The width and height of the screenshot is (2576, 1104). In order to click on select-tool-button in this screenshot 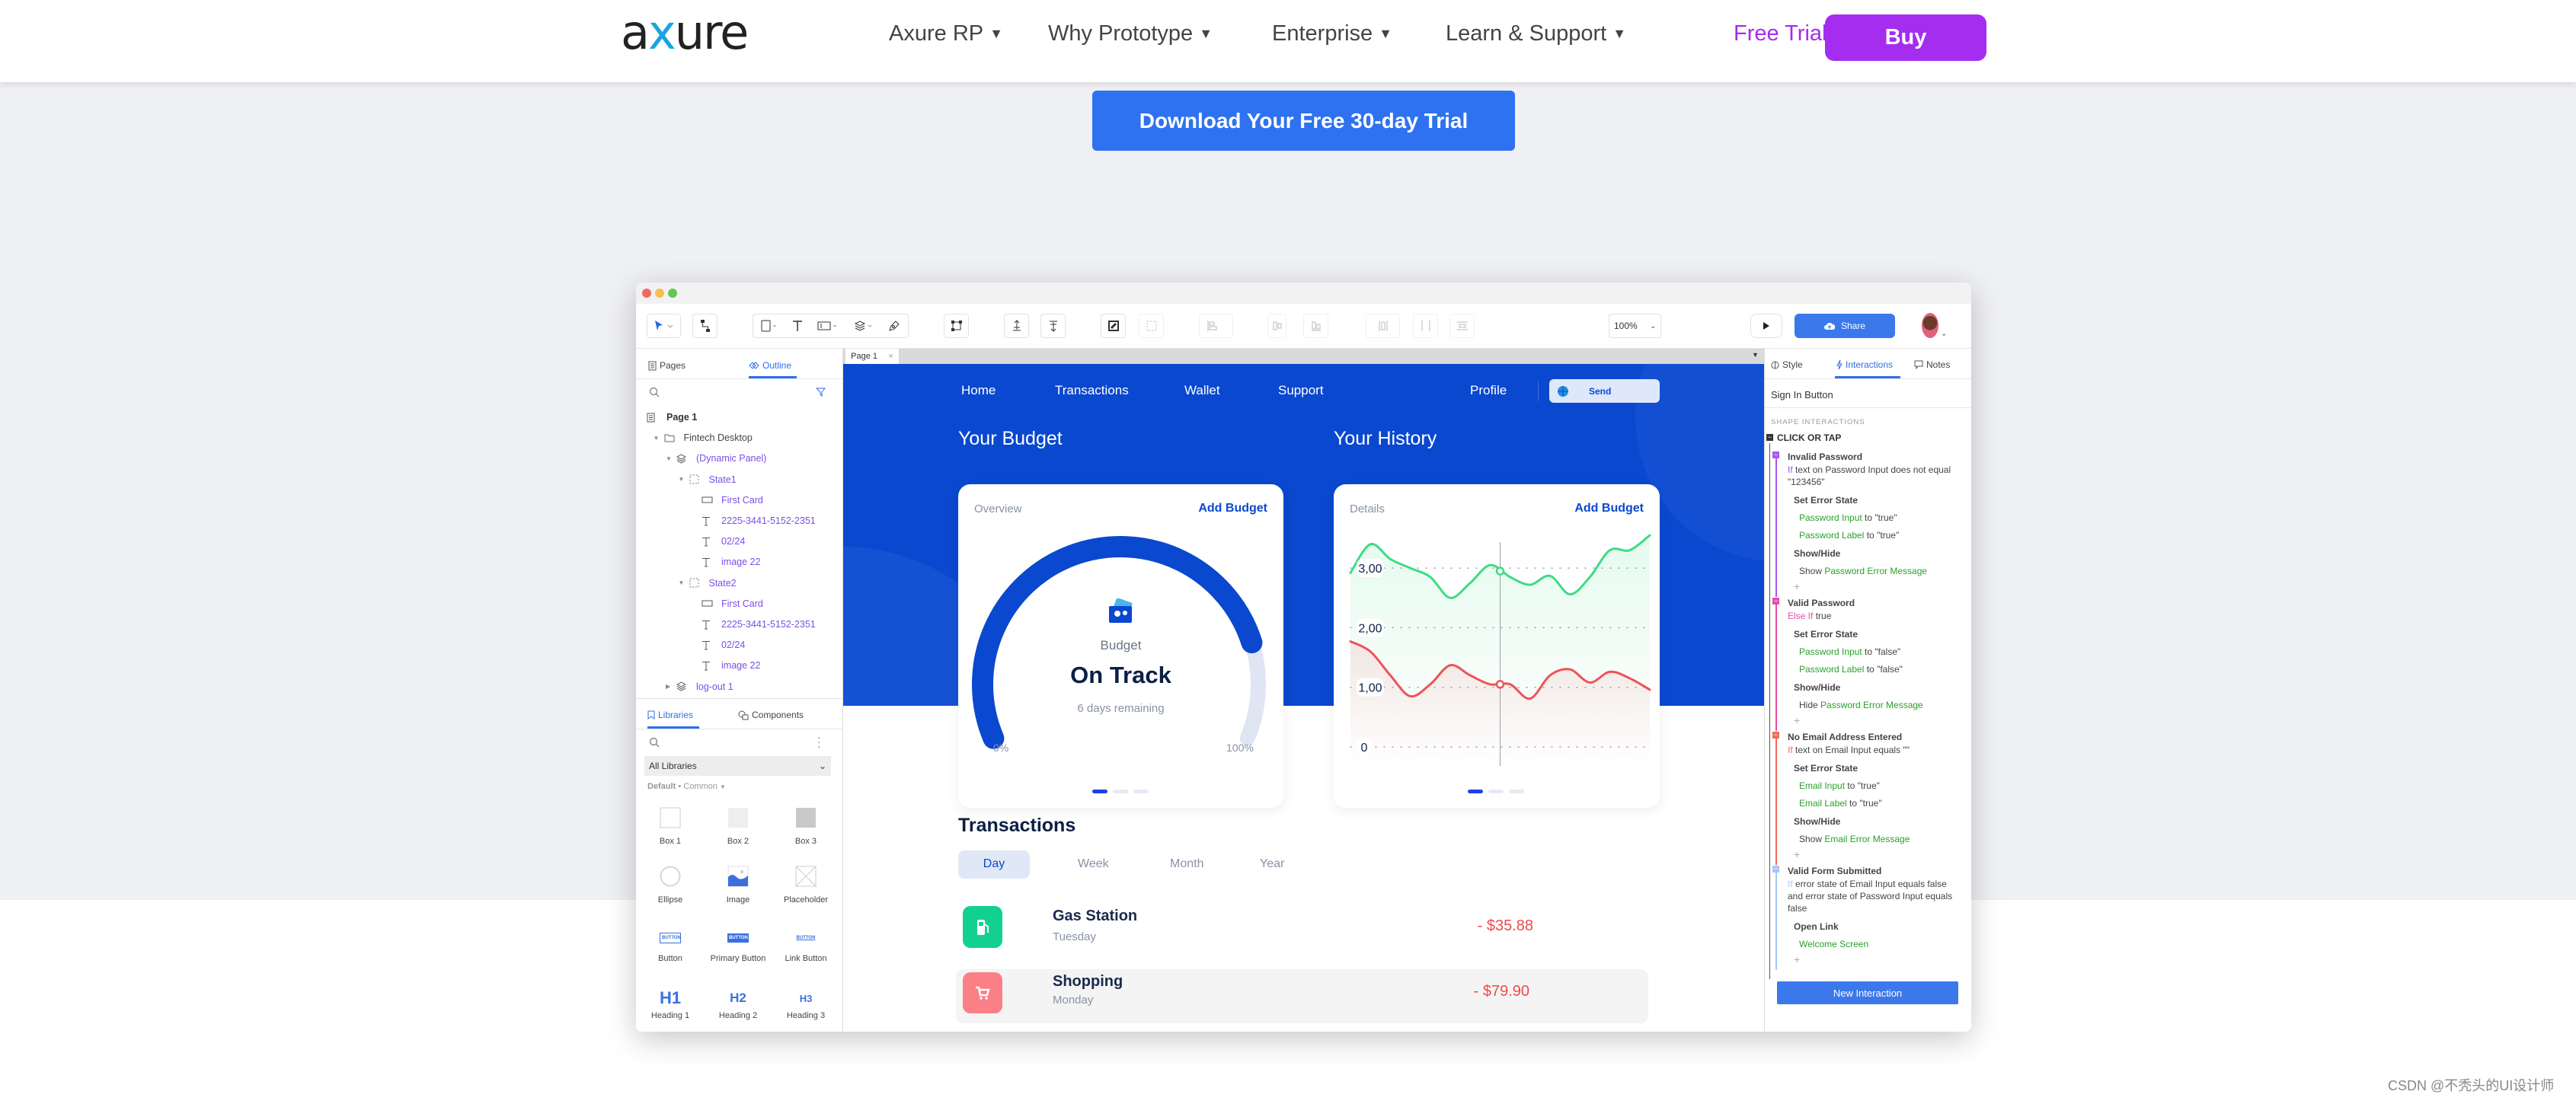, I will do `click(664, 326)`.